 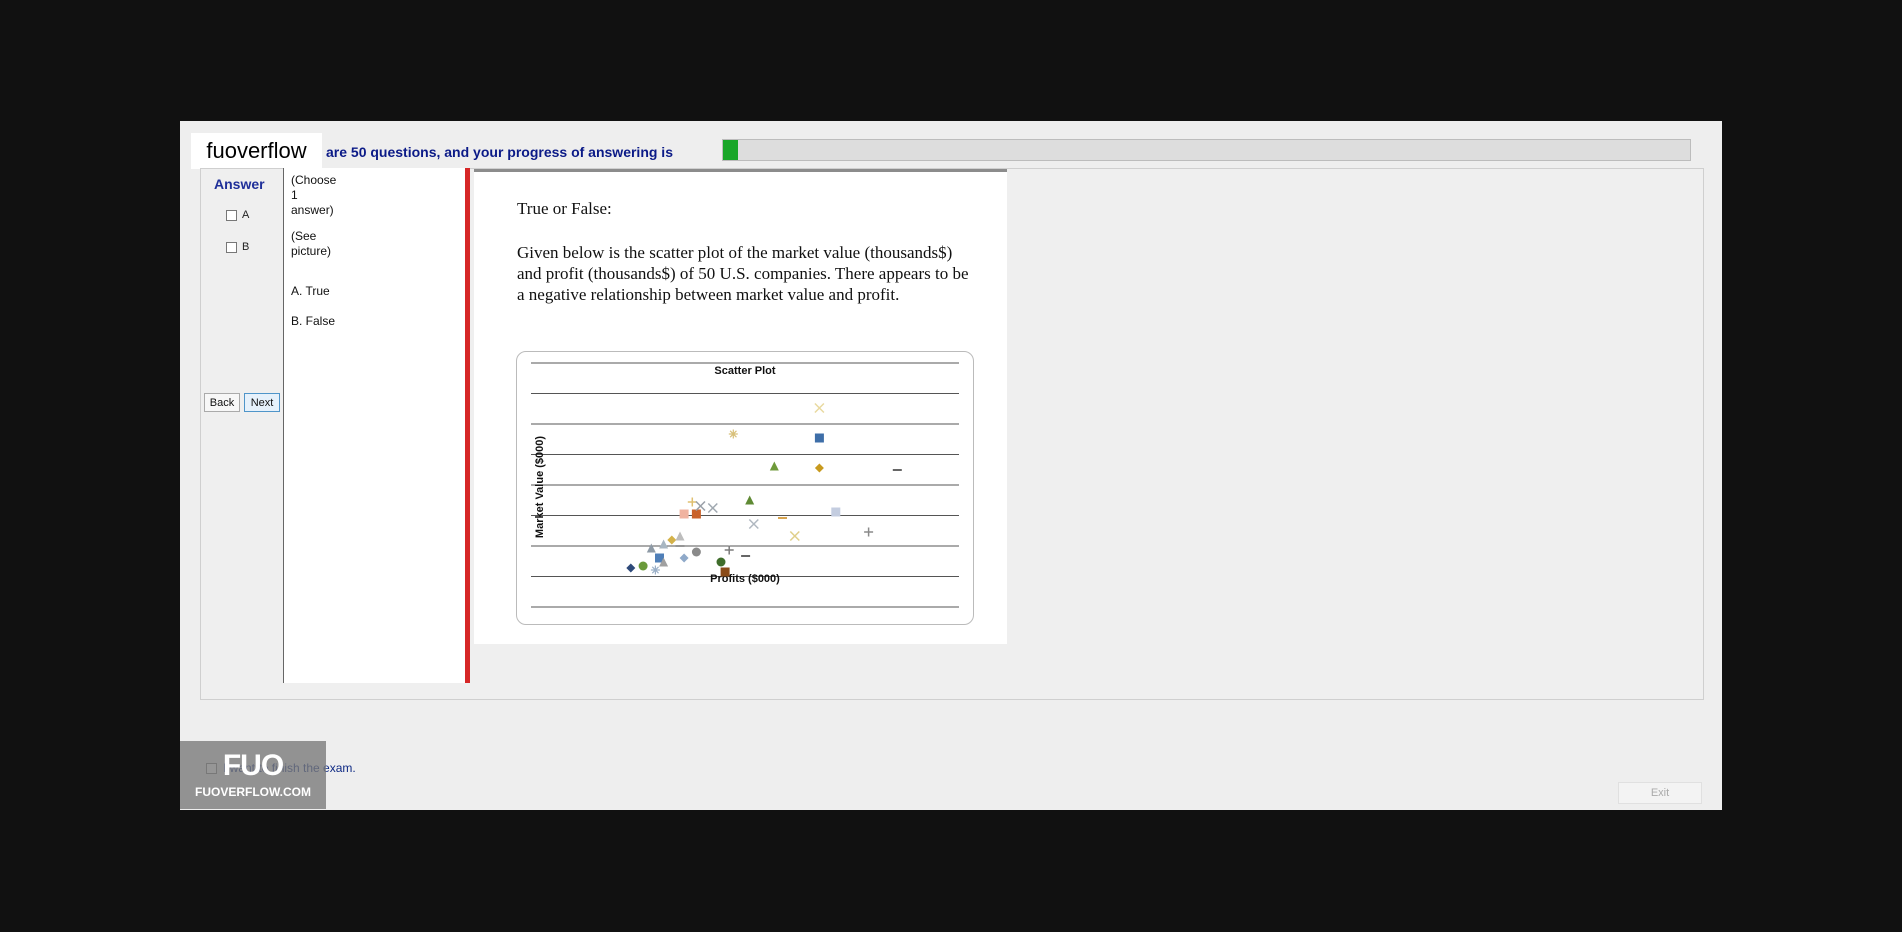 I want to click on y-axis-label: Market Value ($000), so click(x=540, y=487).